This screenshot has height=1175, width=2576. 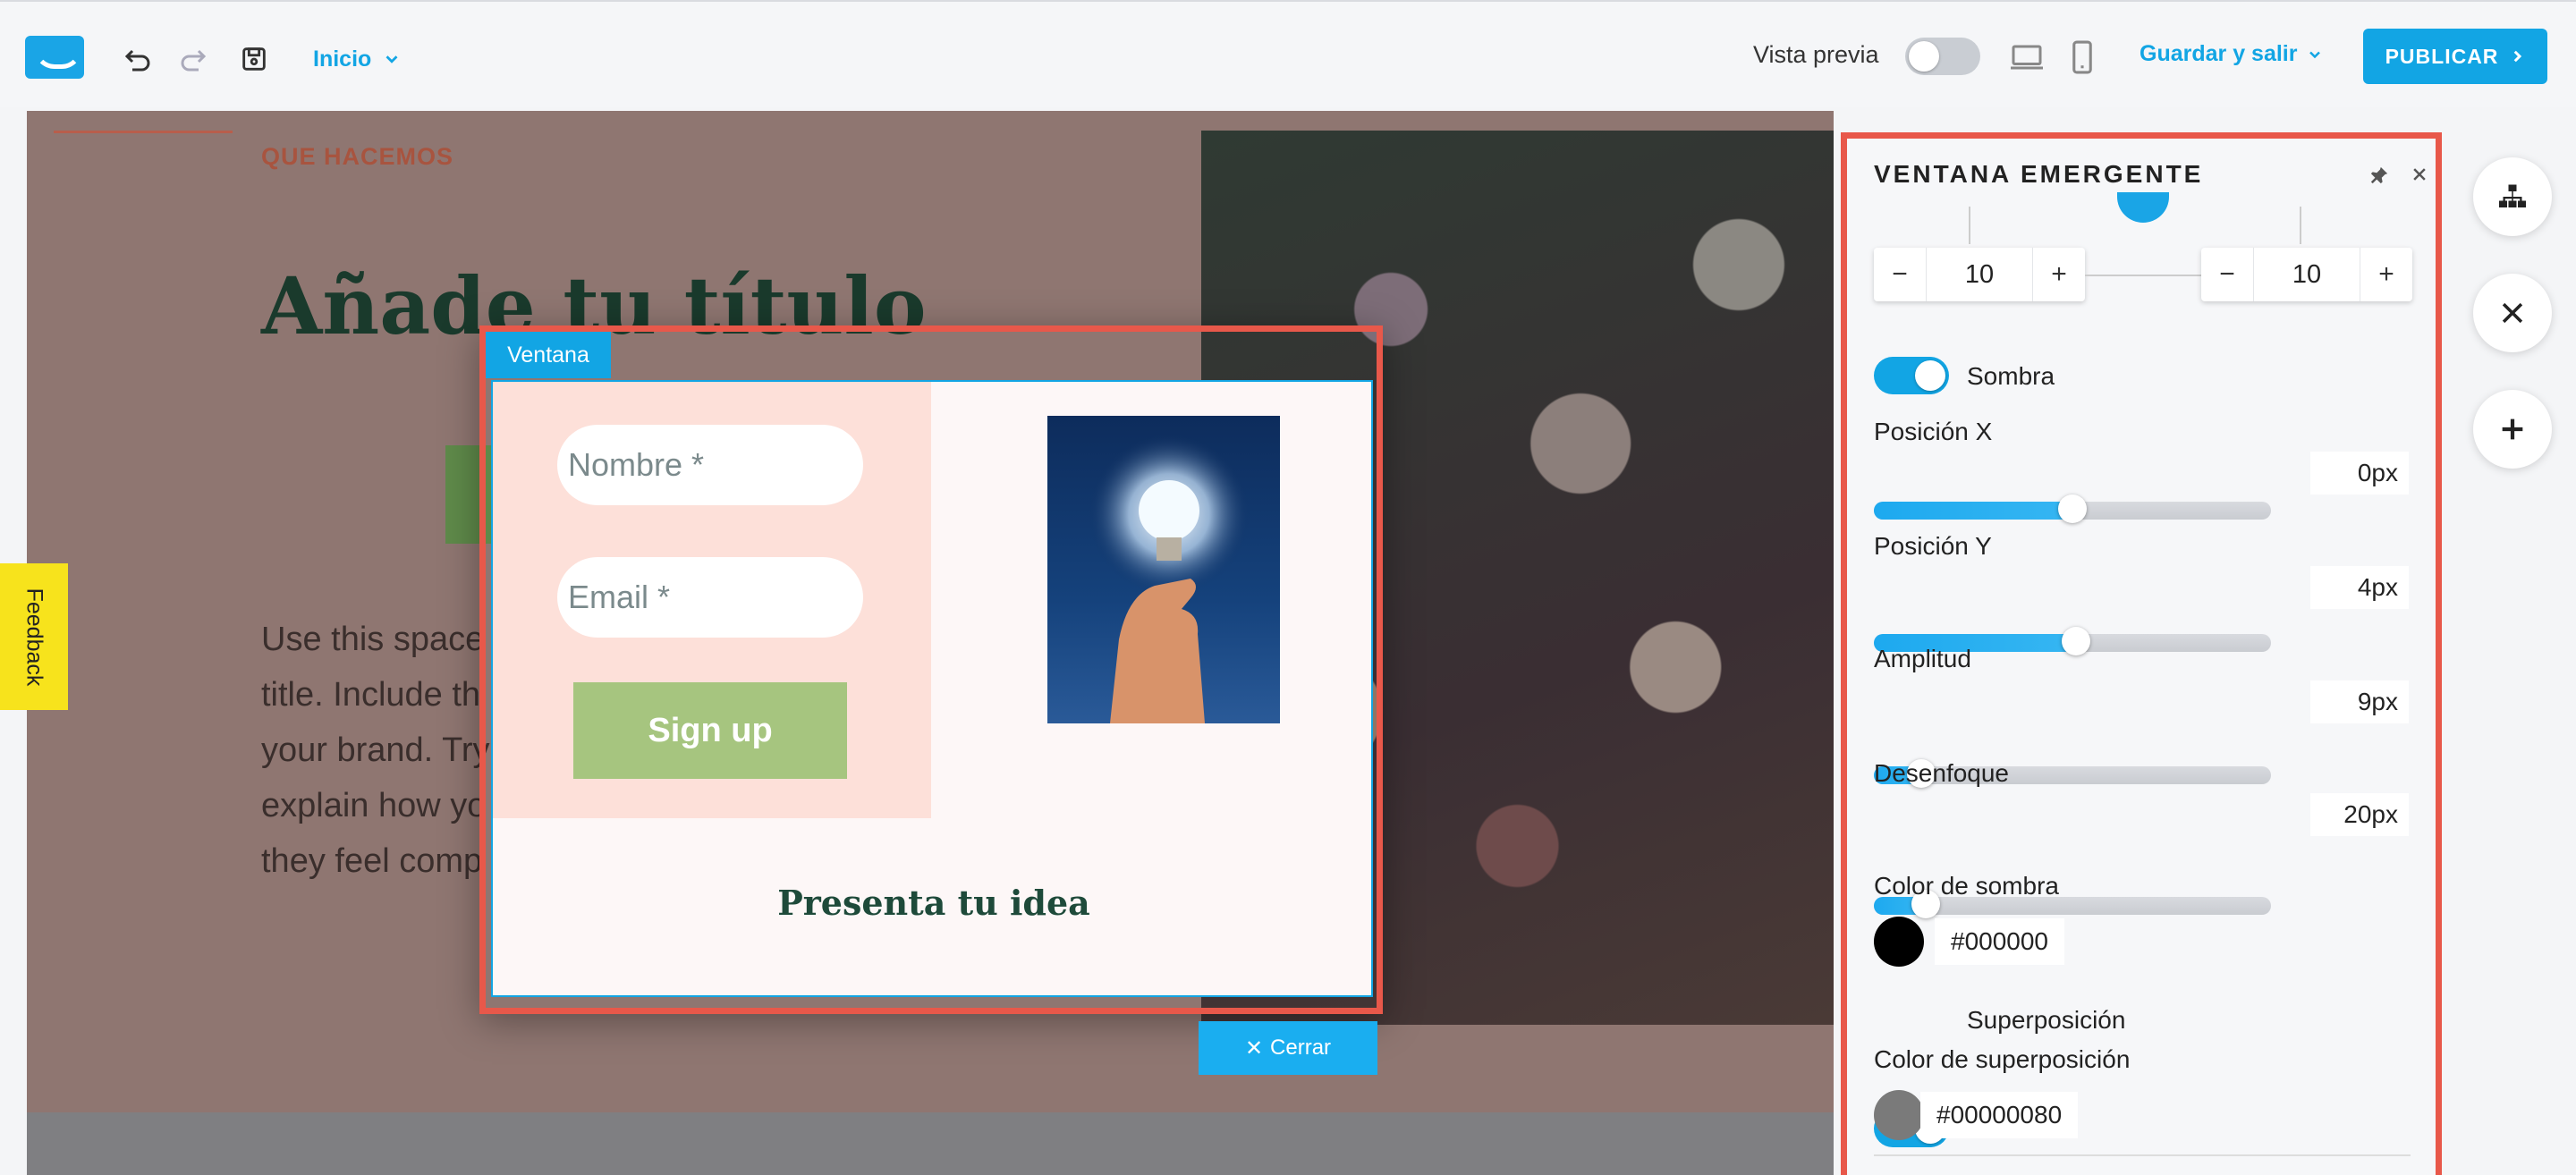 What do you see at coordinates (193, 59) in the screenshot?
I see `redo-icon` at bounding box center [193, 59].